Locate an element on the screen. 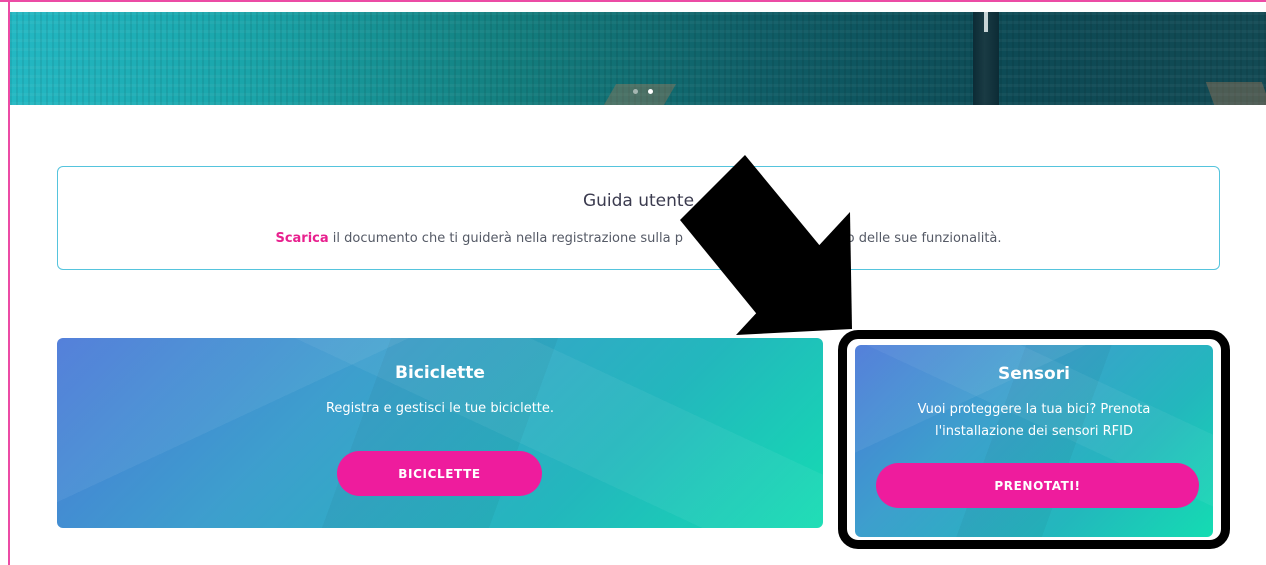  carousel-indicators is located at coordinates (643, 91).